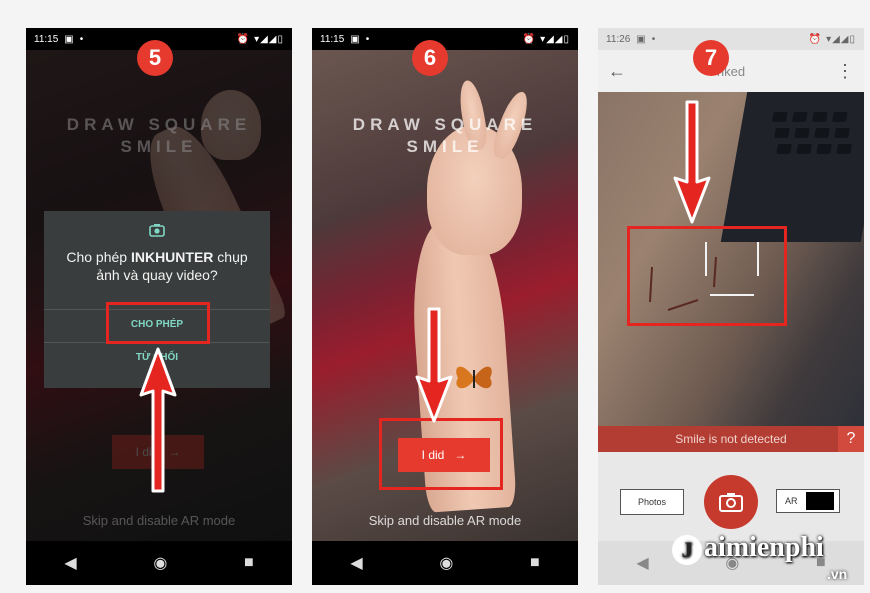 This screenshot has width=870, height=593. What do you see at coordinates (445, 124) in the screenshot?
I see `app-title-line-1: DRAW SQUARE` at bounding box center [445, 124].